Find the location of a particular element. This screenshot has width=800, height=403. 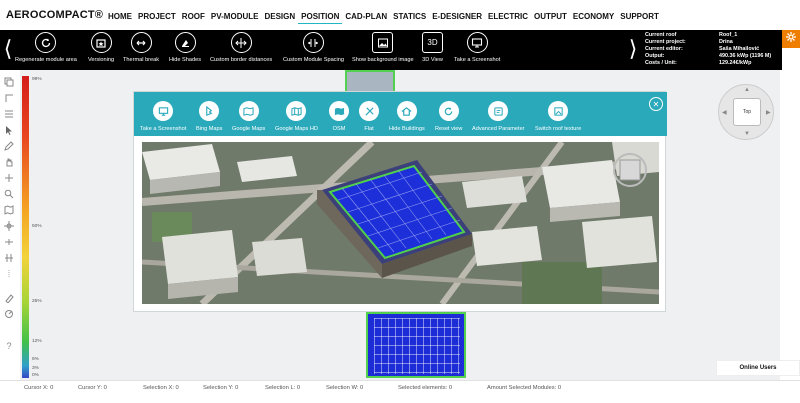

bing-maps-button: Bing Maps is located at coordinates (209, 116).